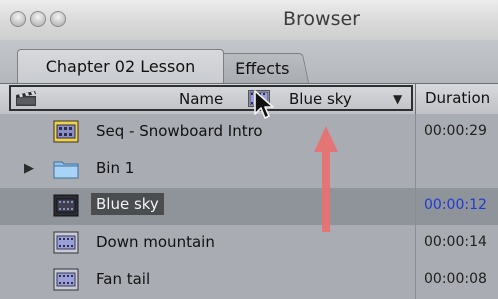 The image size is (498, 299). I want to click on list-item-label: Down mountain, so click(155, 242).